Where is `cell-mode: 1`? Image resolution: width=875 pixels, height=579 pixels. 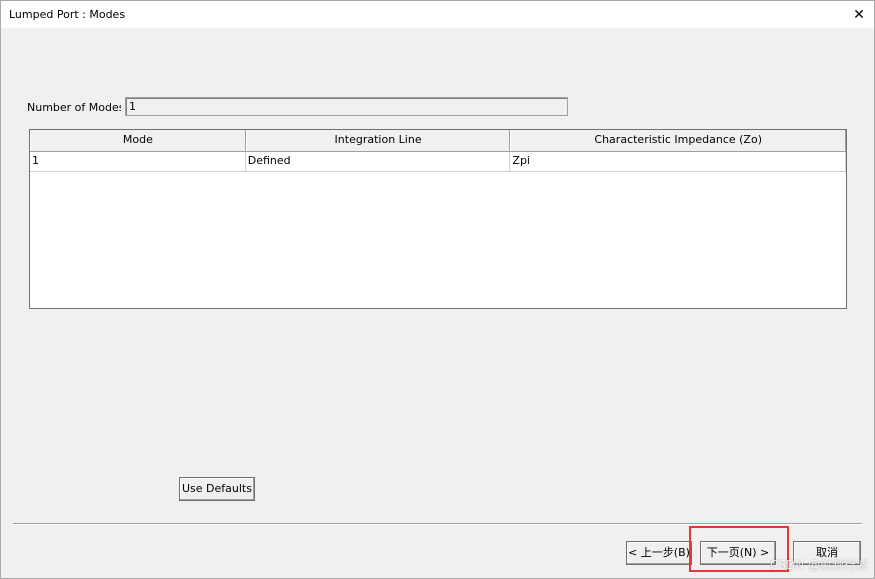 cell-mode: 1 is located at coordinates (138, 161).